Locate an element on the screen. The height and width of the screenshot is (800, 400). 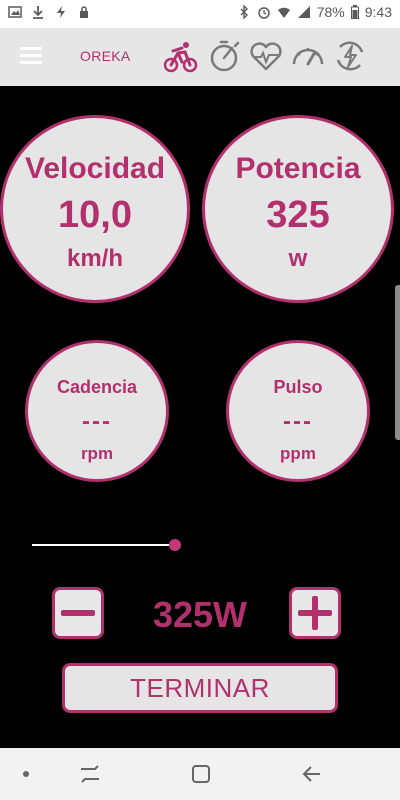
terminar-button: TERMINAR is located at coordinates (200, 688).